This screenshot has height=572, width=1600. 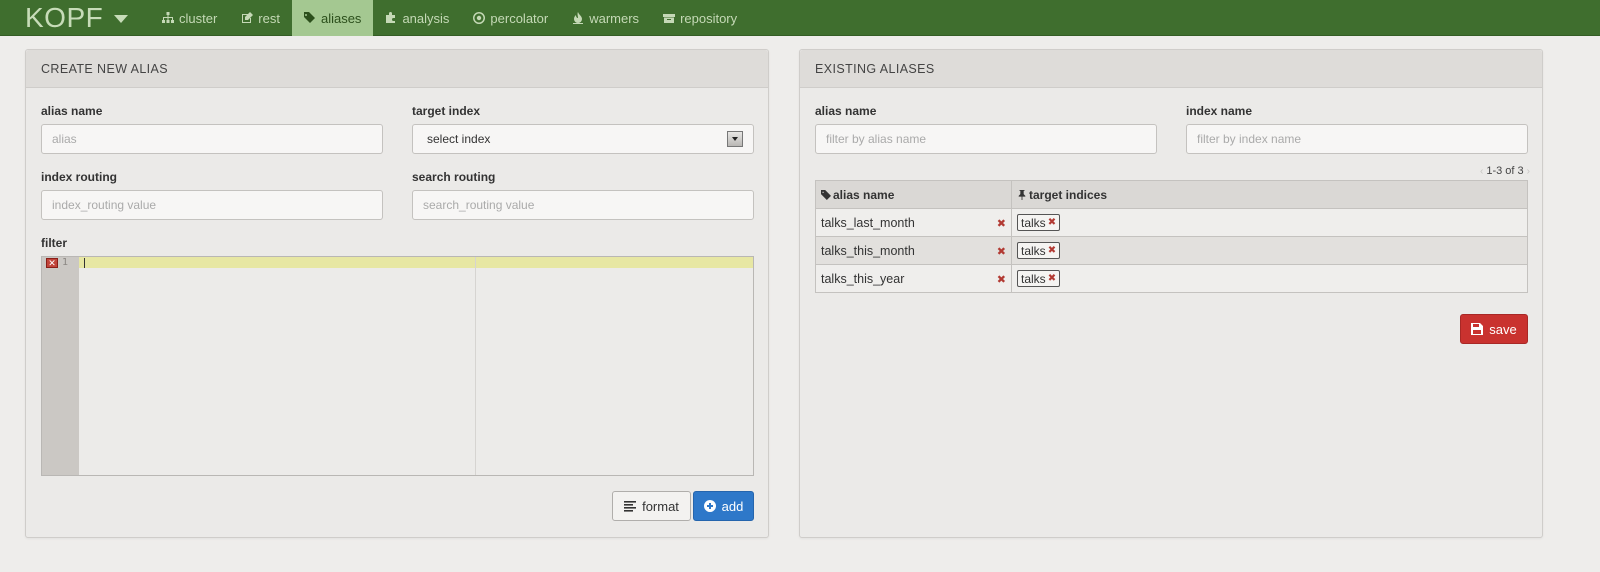 I want to click on nav-repository: repository, so click(x=700, y=18).